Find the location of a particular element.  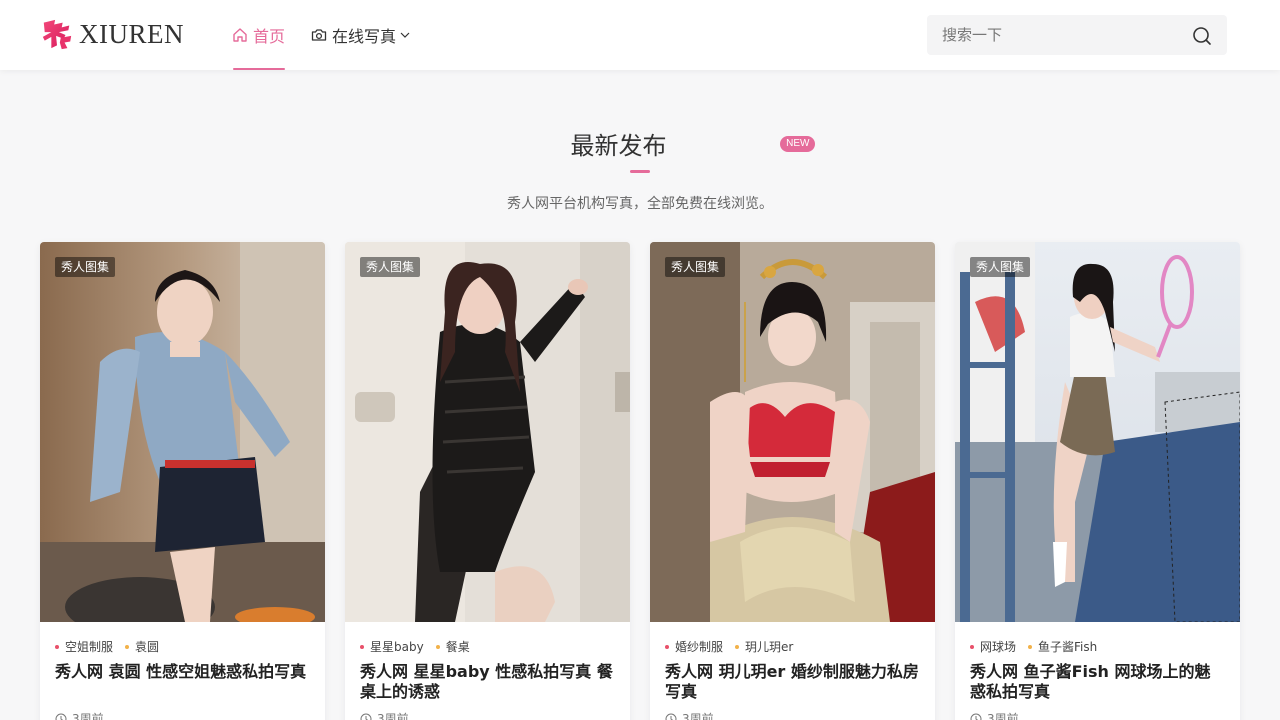

tag: 袁圆 is located at coordinates (142, 646).